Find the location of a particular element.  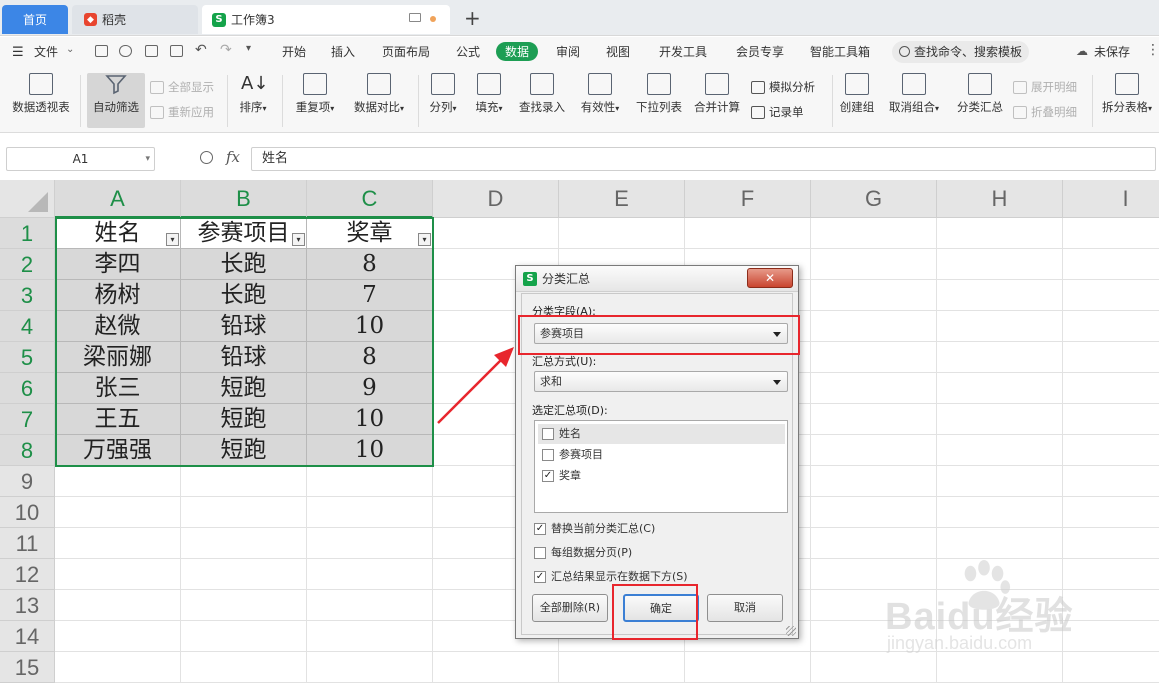

print-preview-icon is located at coordinates (176, 51).